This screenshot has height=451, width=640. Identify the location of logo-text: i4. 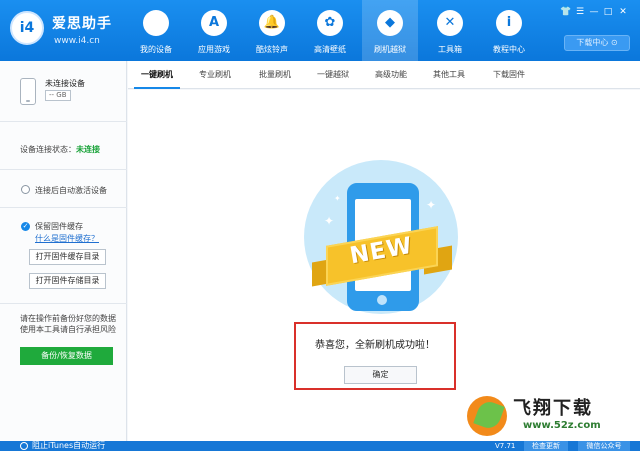
(27, 28).